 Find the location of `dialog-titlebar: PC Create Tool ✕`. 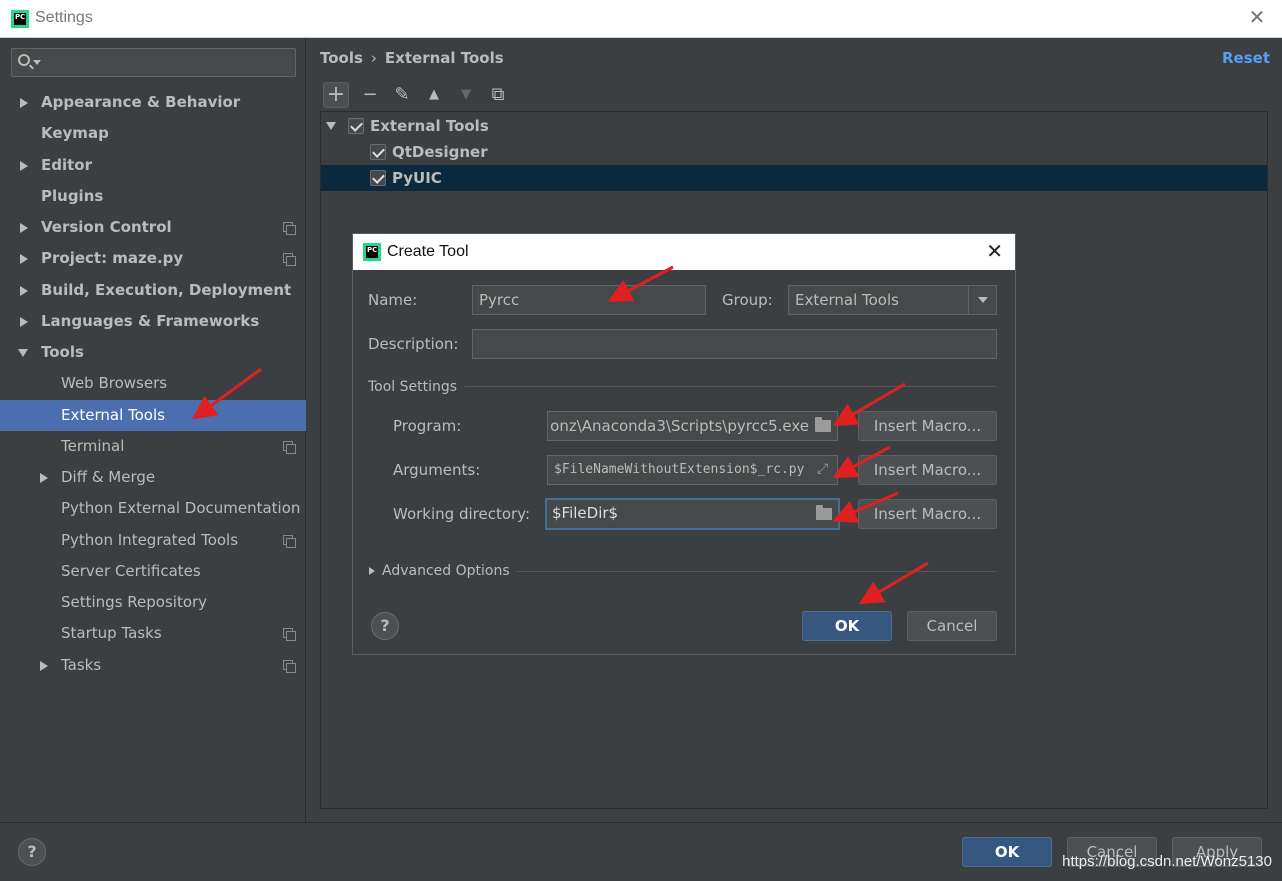

dialog-titlebar: PC Create Tool ✕ is located at coordinates (684, 252).